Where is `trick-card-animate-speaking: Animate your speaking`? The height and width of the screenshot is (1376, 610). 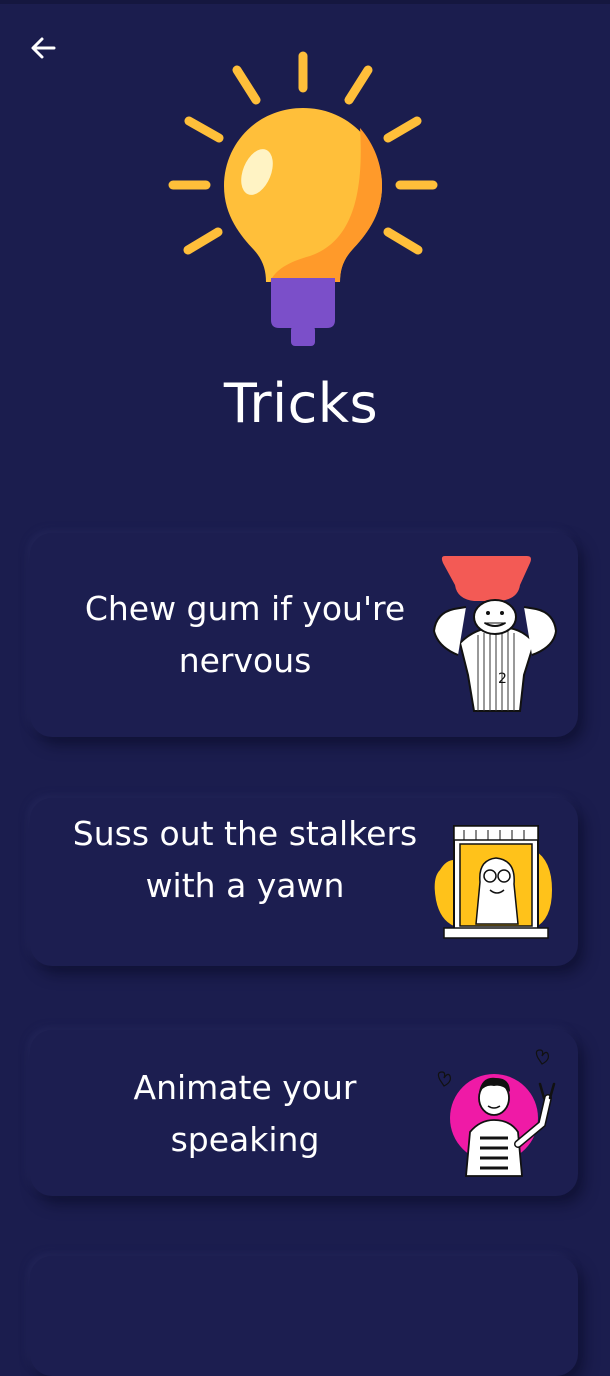 trick-card-animate-speaking: Animate your speaking is located at coordinates (304, 1113).